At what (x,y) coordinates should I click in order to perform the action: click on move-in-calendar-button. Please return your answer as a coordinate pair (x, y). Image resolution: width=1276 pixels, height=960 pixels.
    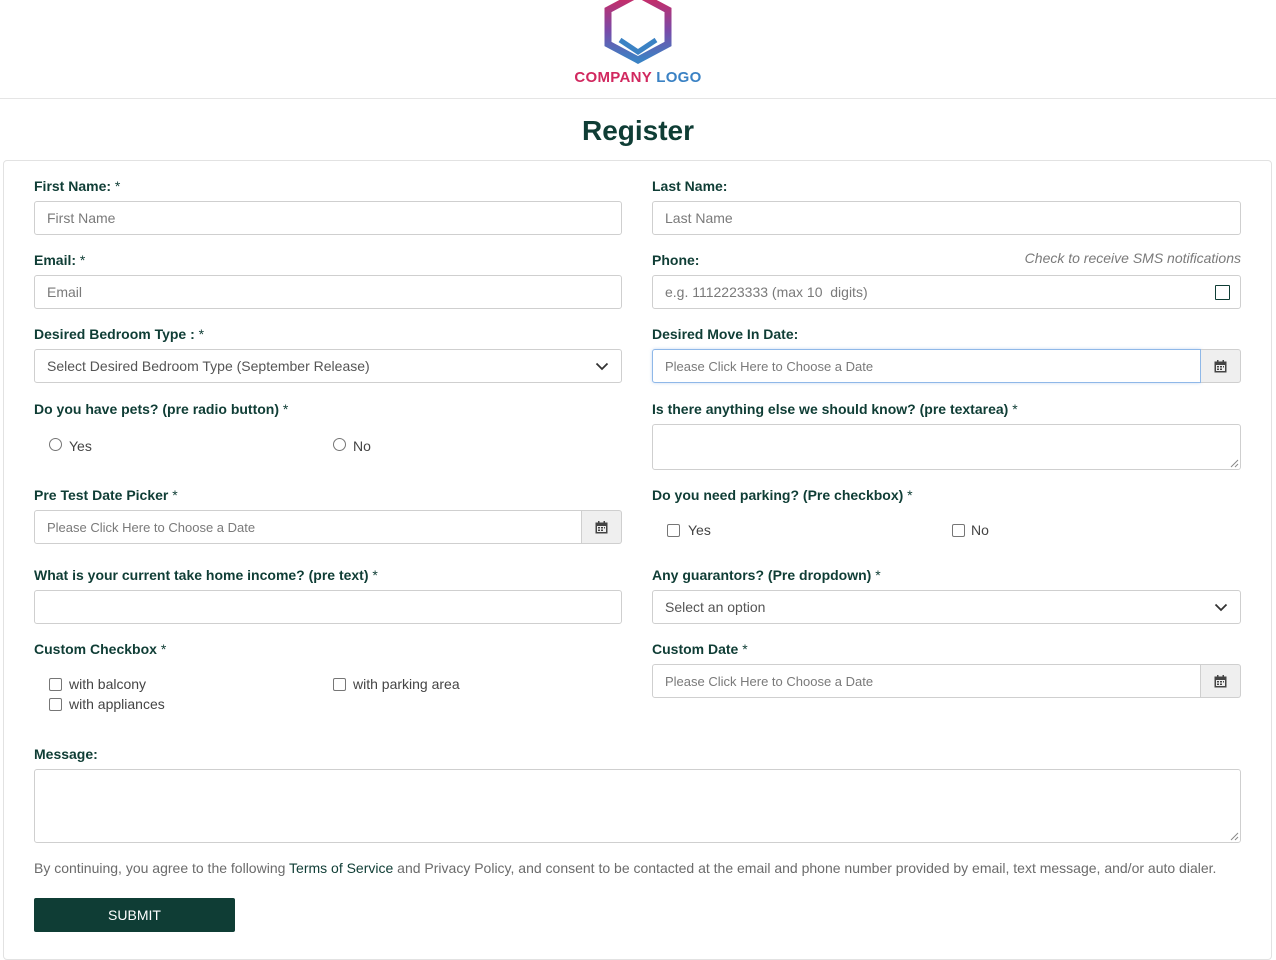
    Looking at the image, I should click on (1221, 366).